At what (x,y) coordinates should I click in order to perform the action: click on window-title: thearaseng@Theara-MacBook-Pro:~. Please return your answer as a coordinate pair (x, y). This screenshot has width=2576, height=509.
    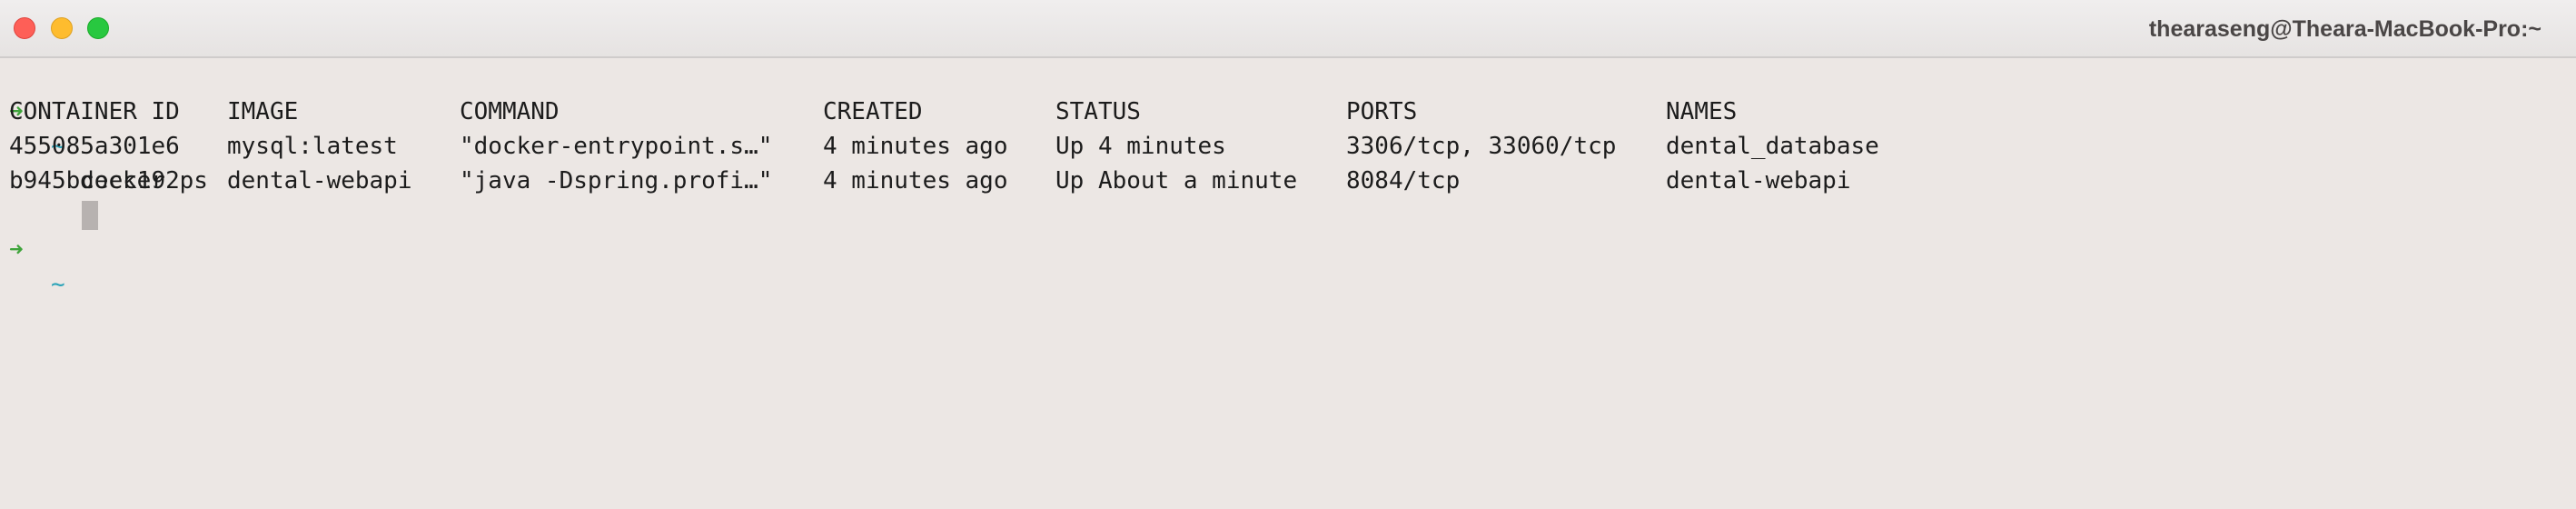
    Looking at the image, I should click on (2344, 29).